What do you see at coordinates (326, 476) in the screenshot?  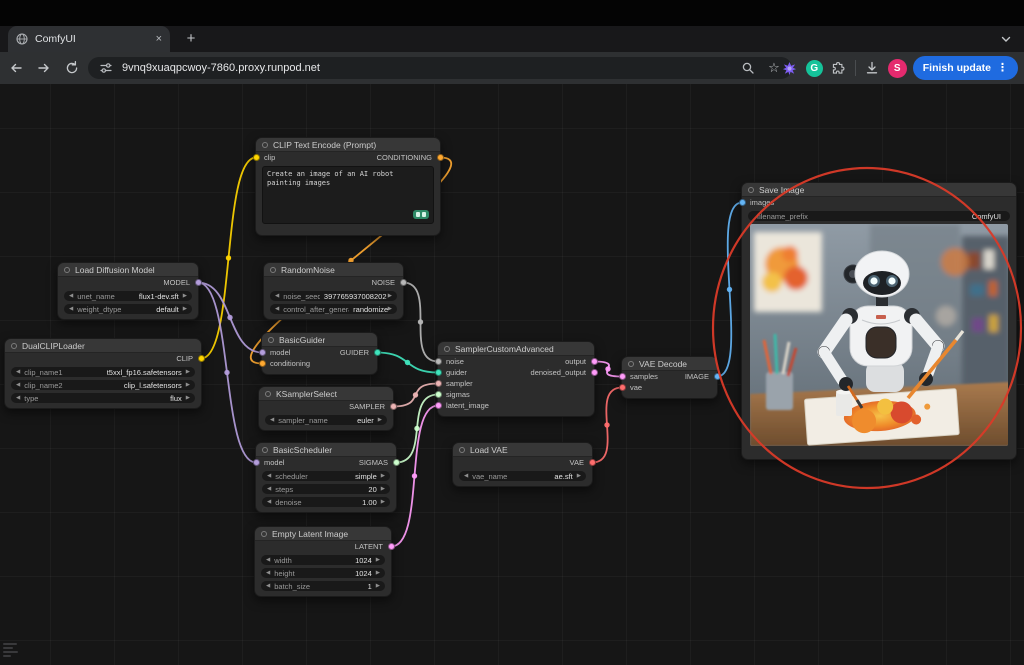 I see `widget-scheduler: ◀ scheduler simple ▶` at bounding box center [326, 476].